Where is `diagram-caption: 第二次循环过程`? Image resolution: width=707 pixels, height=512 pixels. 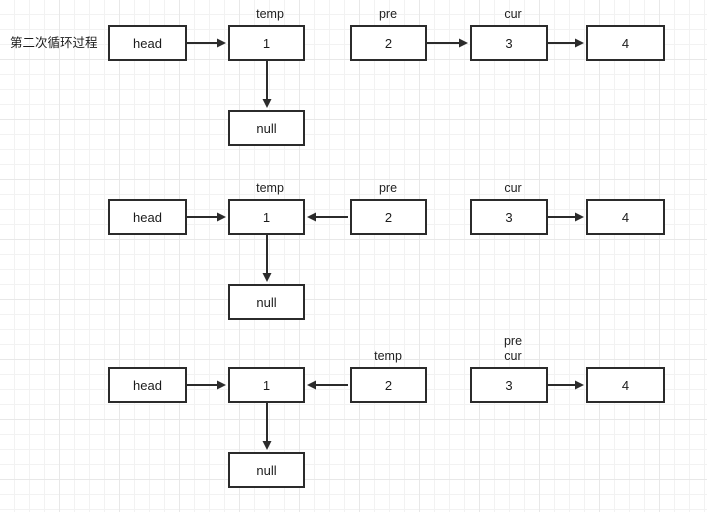
diagram-caption: 第二次循环过程 is located at coordinates (54, 43).